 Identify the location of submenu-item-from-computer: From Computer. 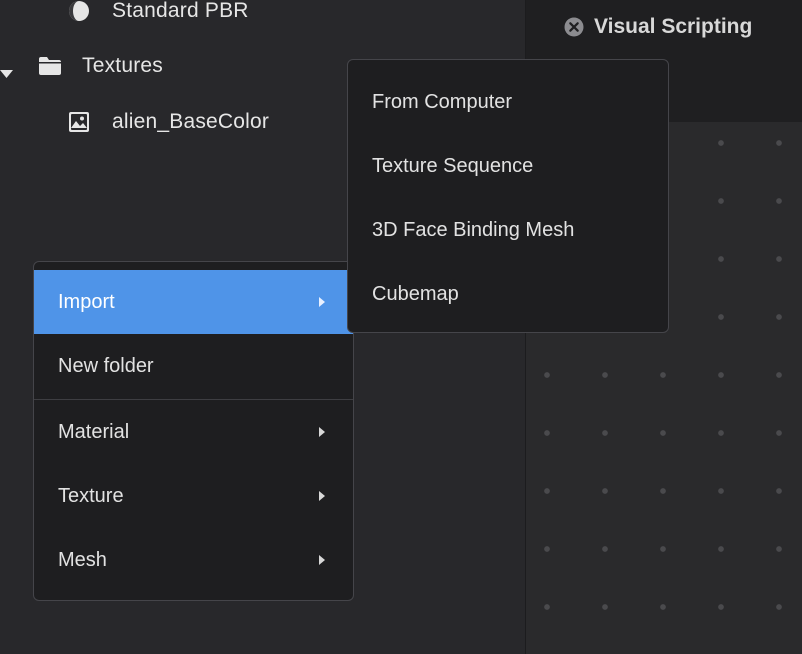
(508, 102).